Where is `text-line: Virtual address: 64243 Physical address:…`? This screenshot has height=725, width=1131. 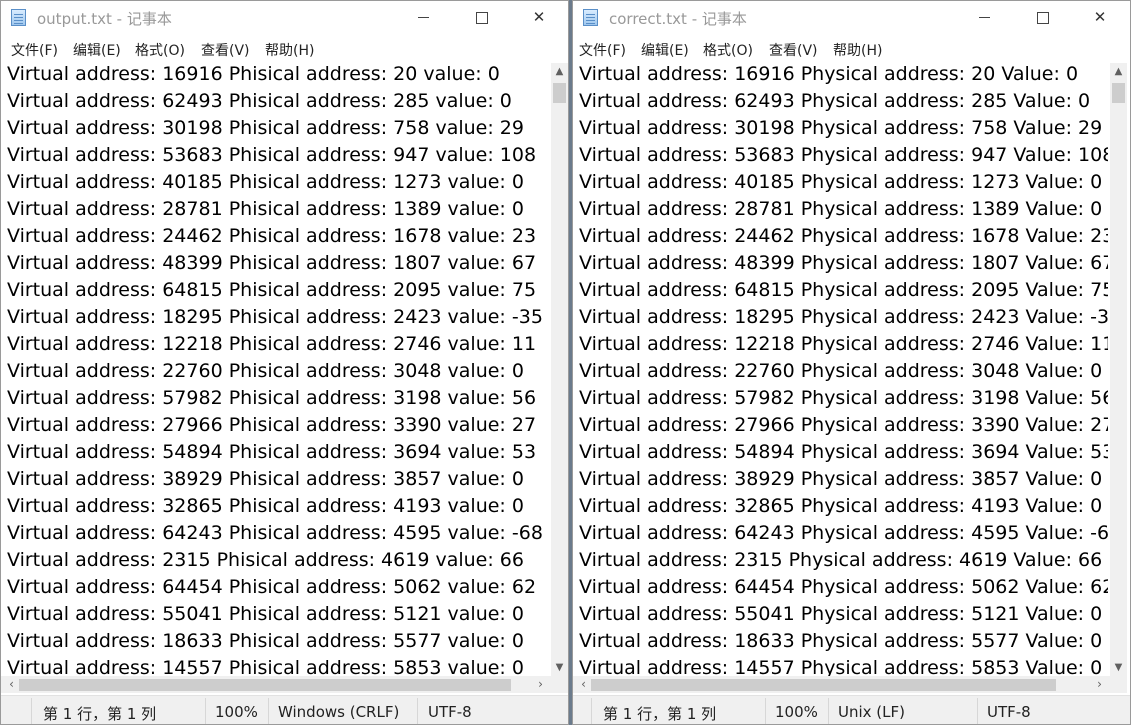 text-line: Virtual address: 64243 Physical address:… is located at coordinates (843, 533).